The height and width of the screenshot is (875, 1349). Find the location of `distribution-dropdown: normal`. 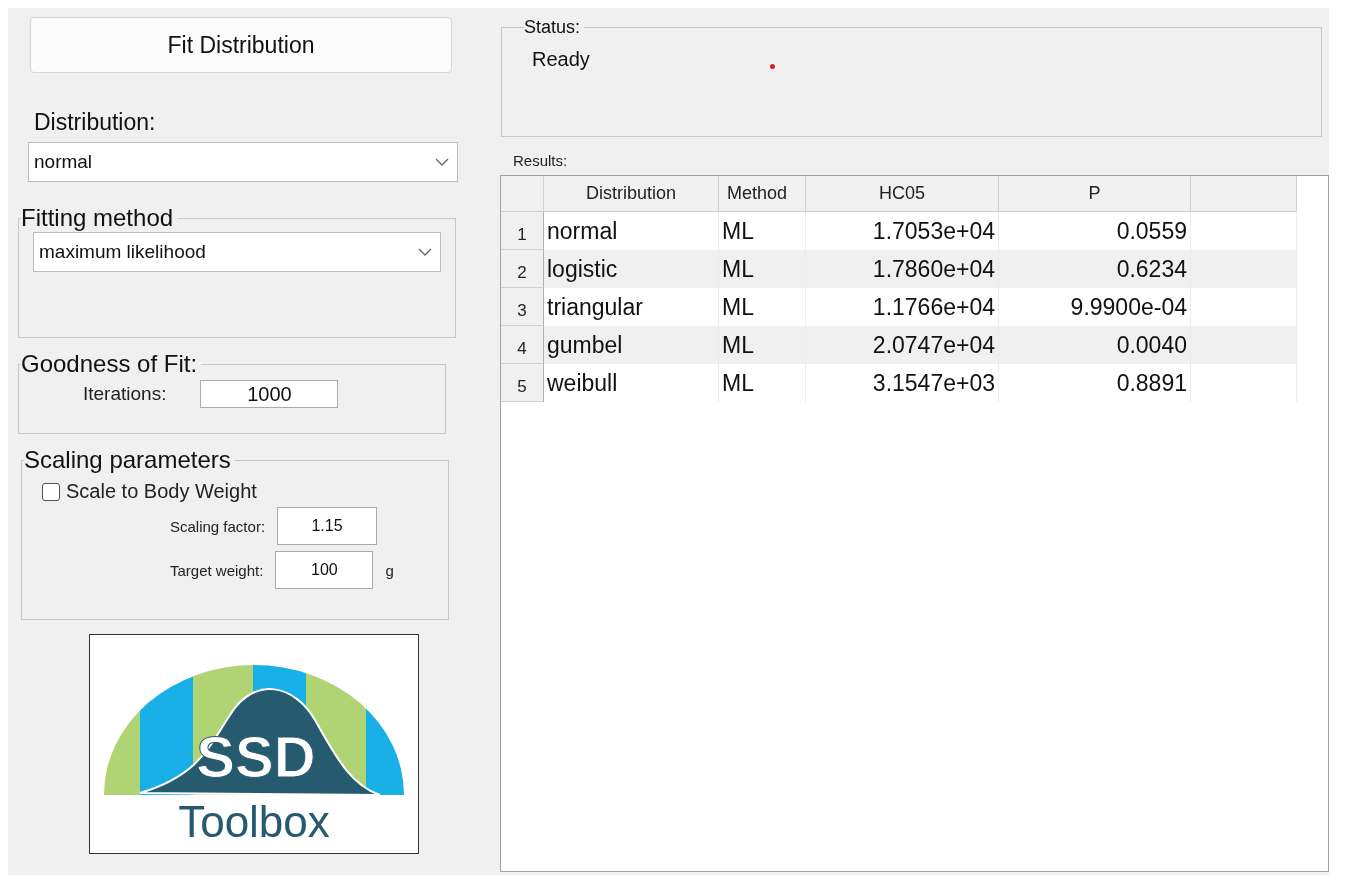

distribution-dropdown: normal is located at coordinates (243, 162).